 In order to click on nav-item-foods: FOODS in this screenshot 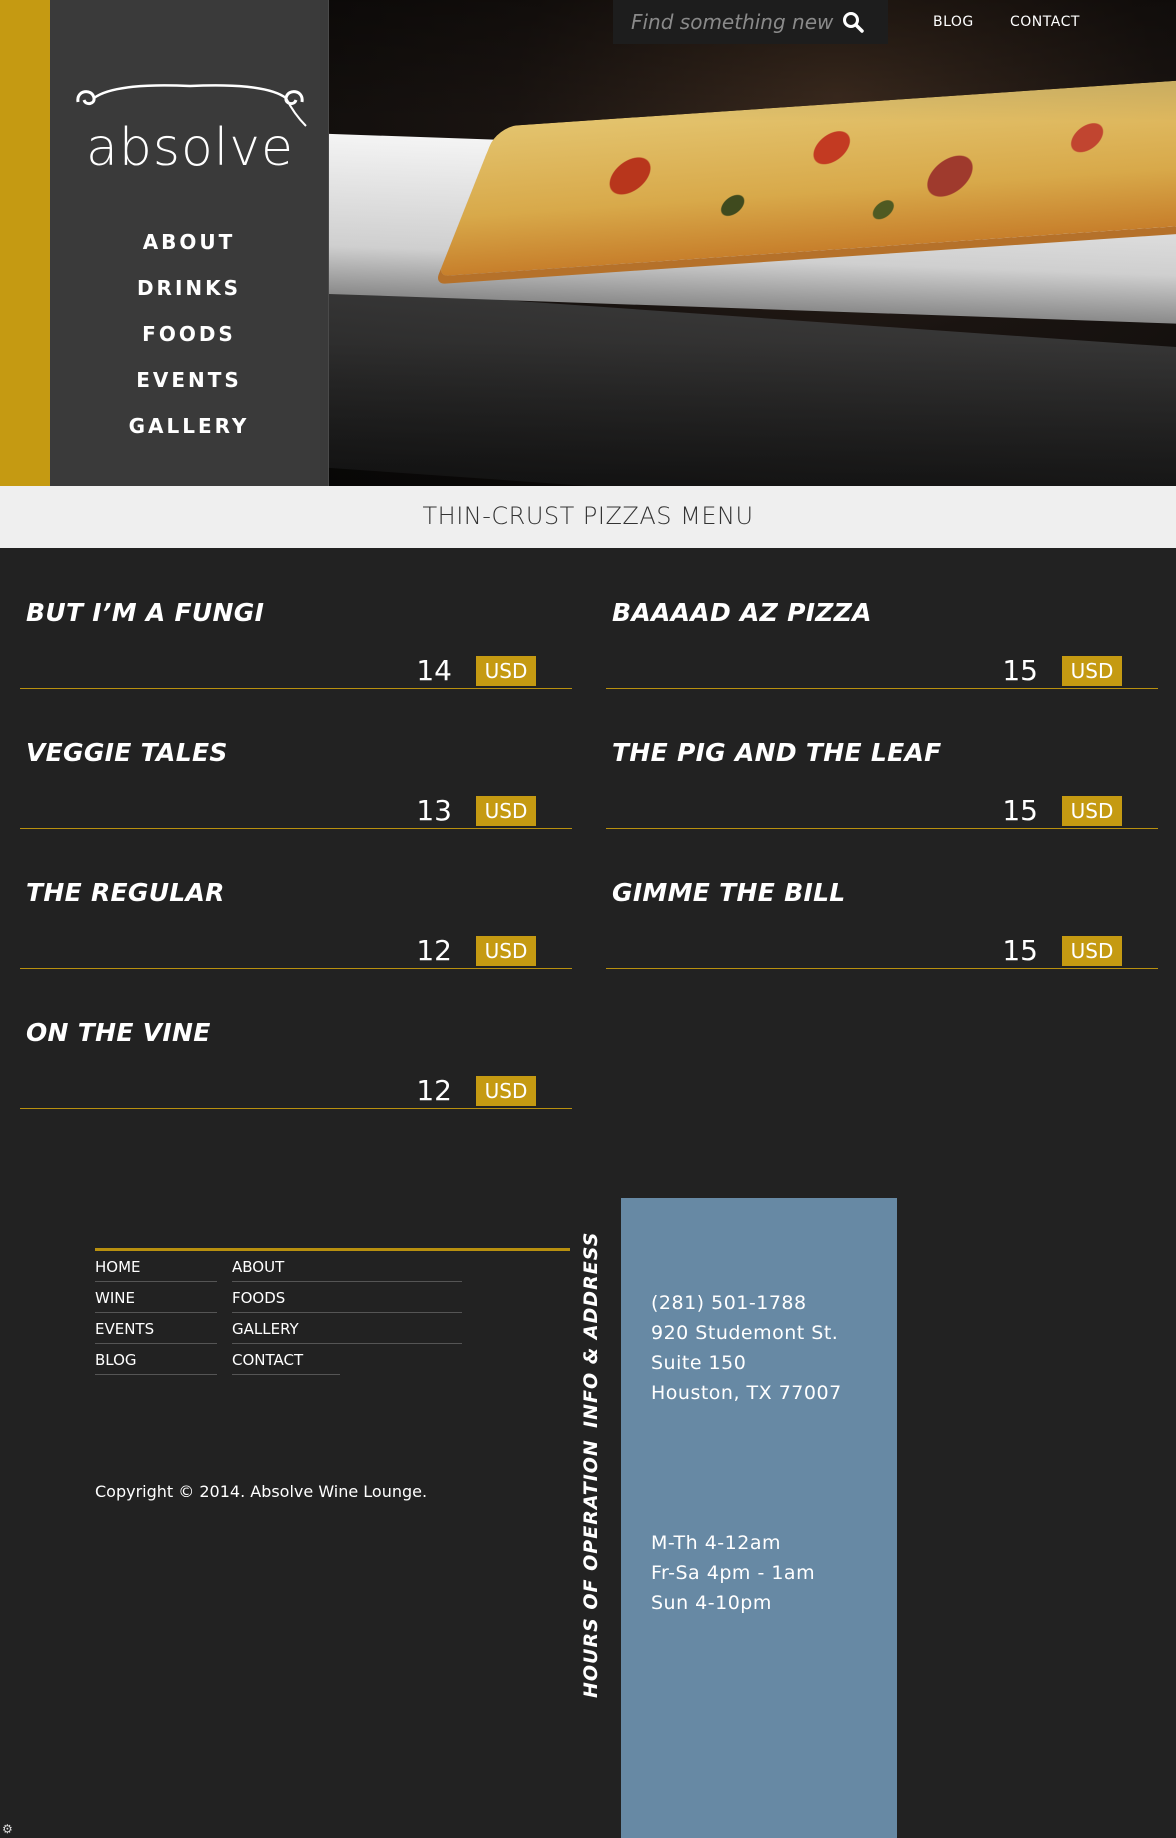, I will do `click(189, 341)`.